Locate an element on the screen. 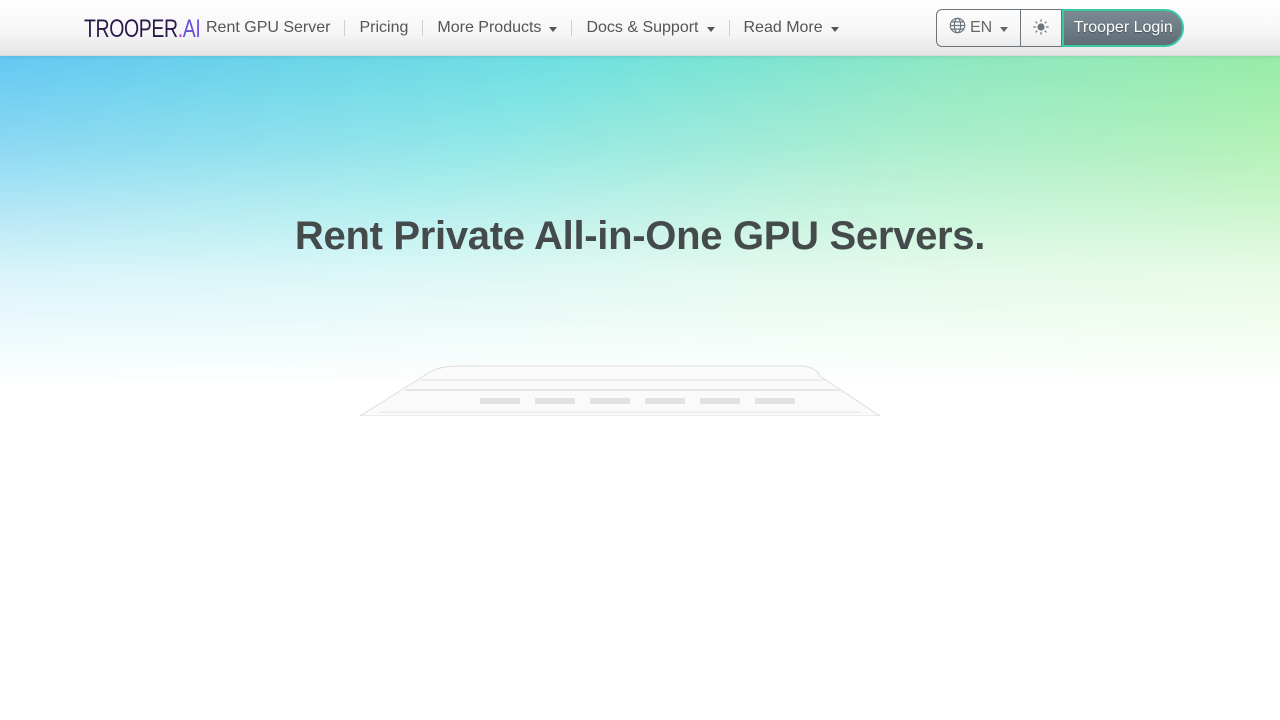 The height and width of the screenshot is (720, 1280). nav-actions: EN Trooper Login is located at coordinates (1060, 28).